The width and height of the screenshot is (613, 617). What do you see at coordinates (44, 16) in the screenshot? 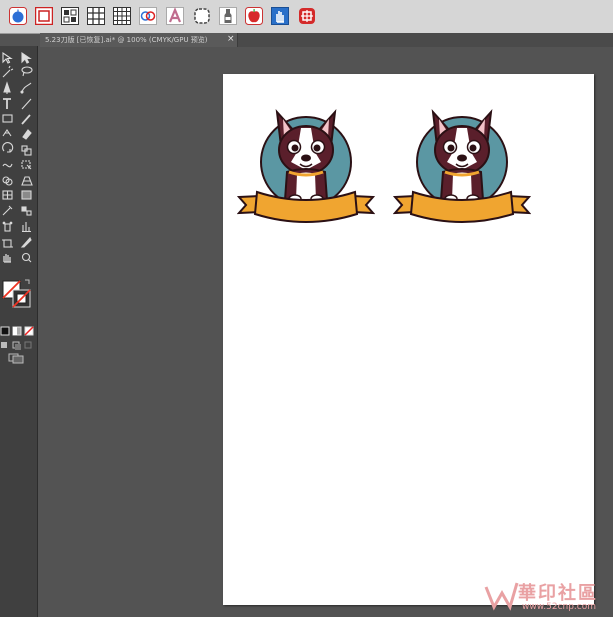
I see `red-square-frame-icon` at bounding box center [44, 16].